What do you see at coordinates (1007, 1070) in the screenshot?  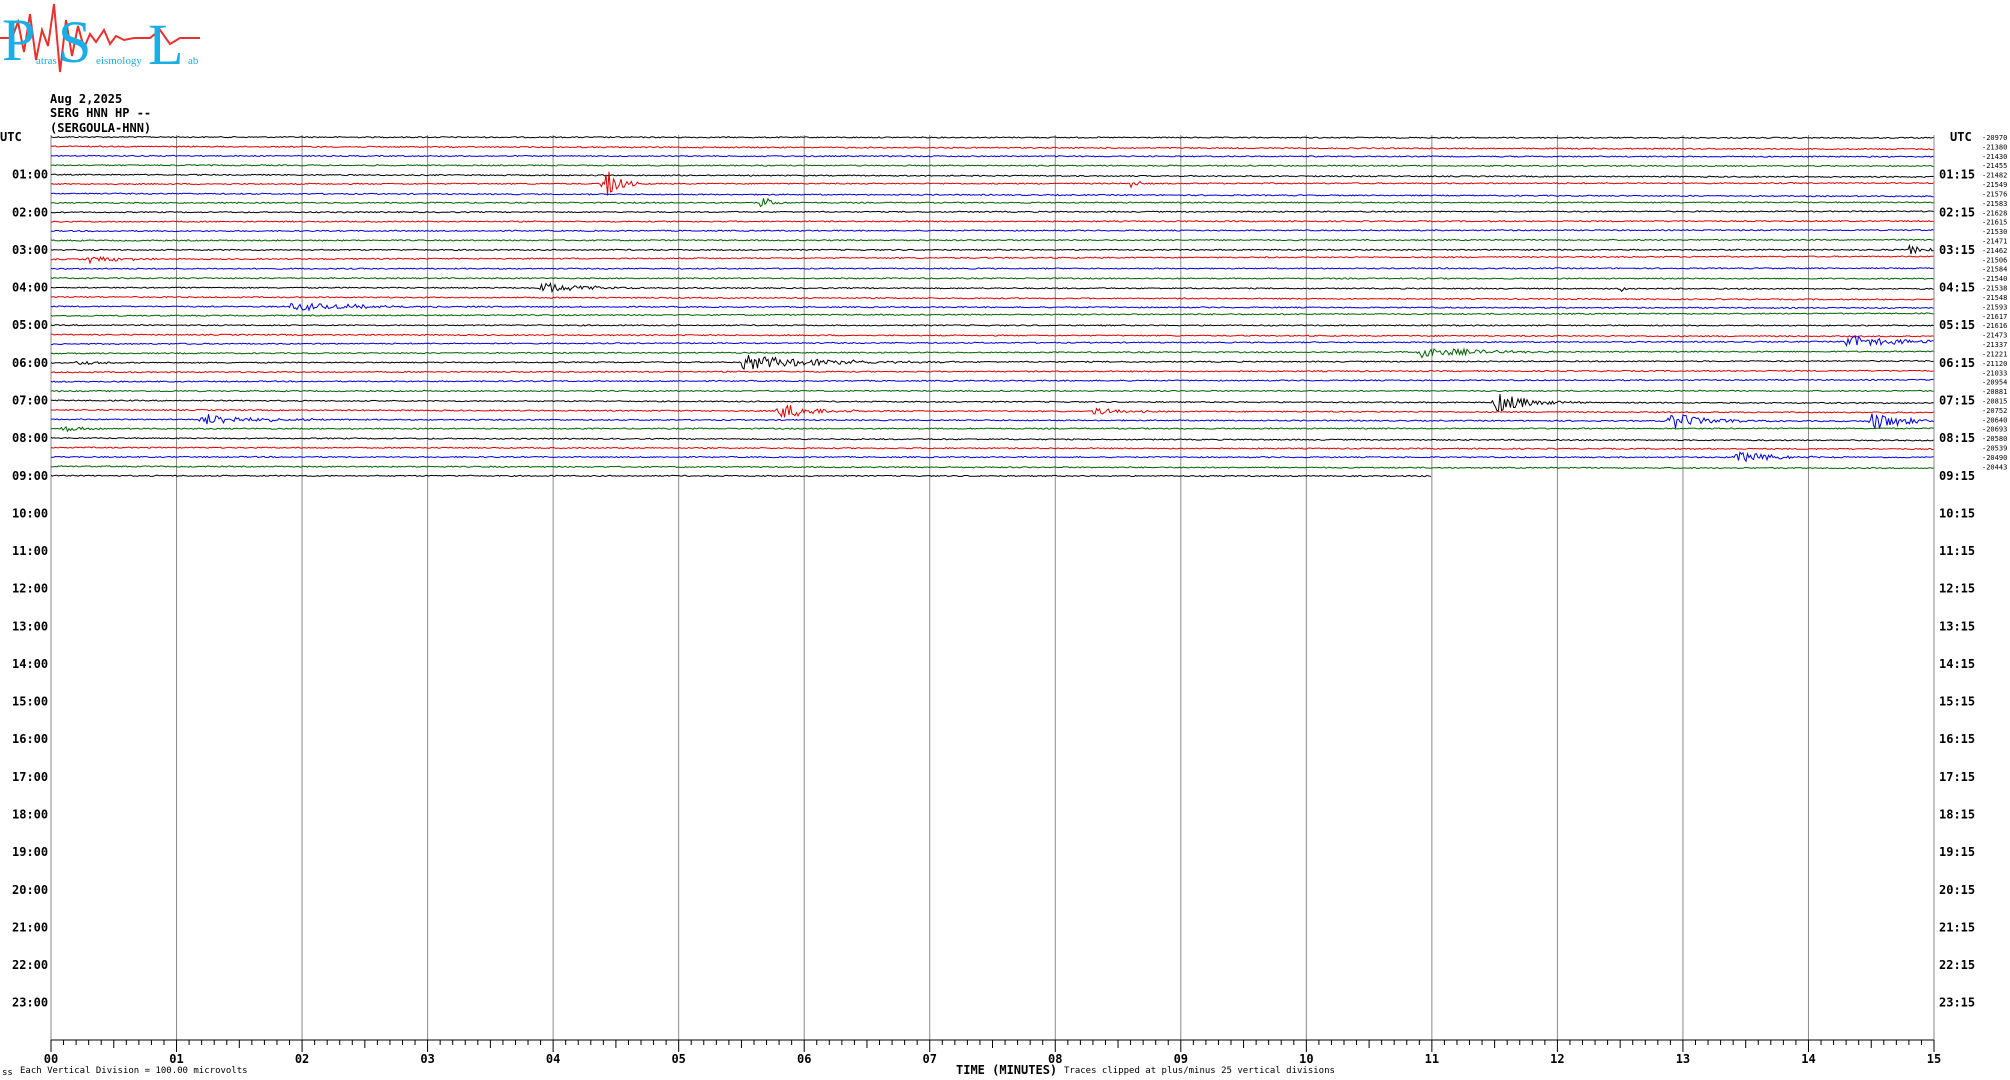 I see `x-axis-title: TIME (MINUTES)` at bounding box center [1007, 1070].